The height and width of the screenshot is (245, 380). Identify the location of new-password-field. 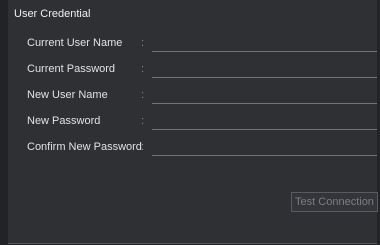
(264, 121).